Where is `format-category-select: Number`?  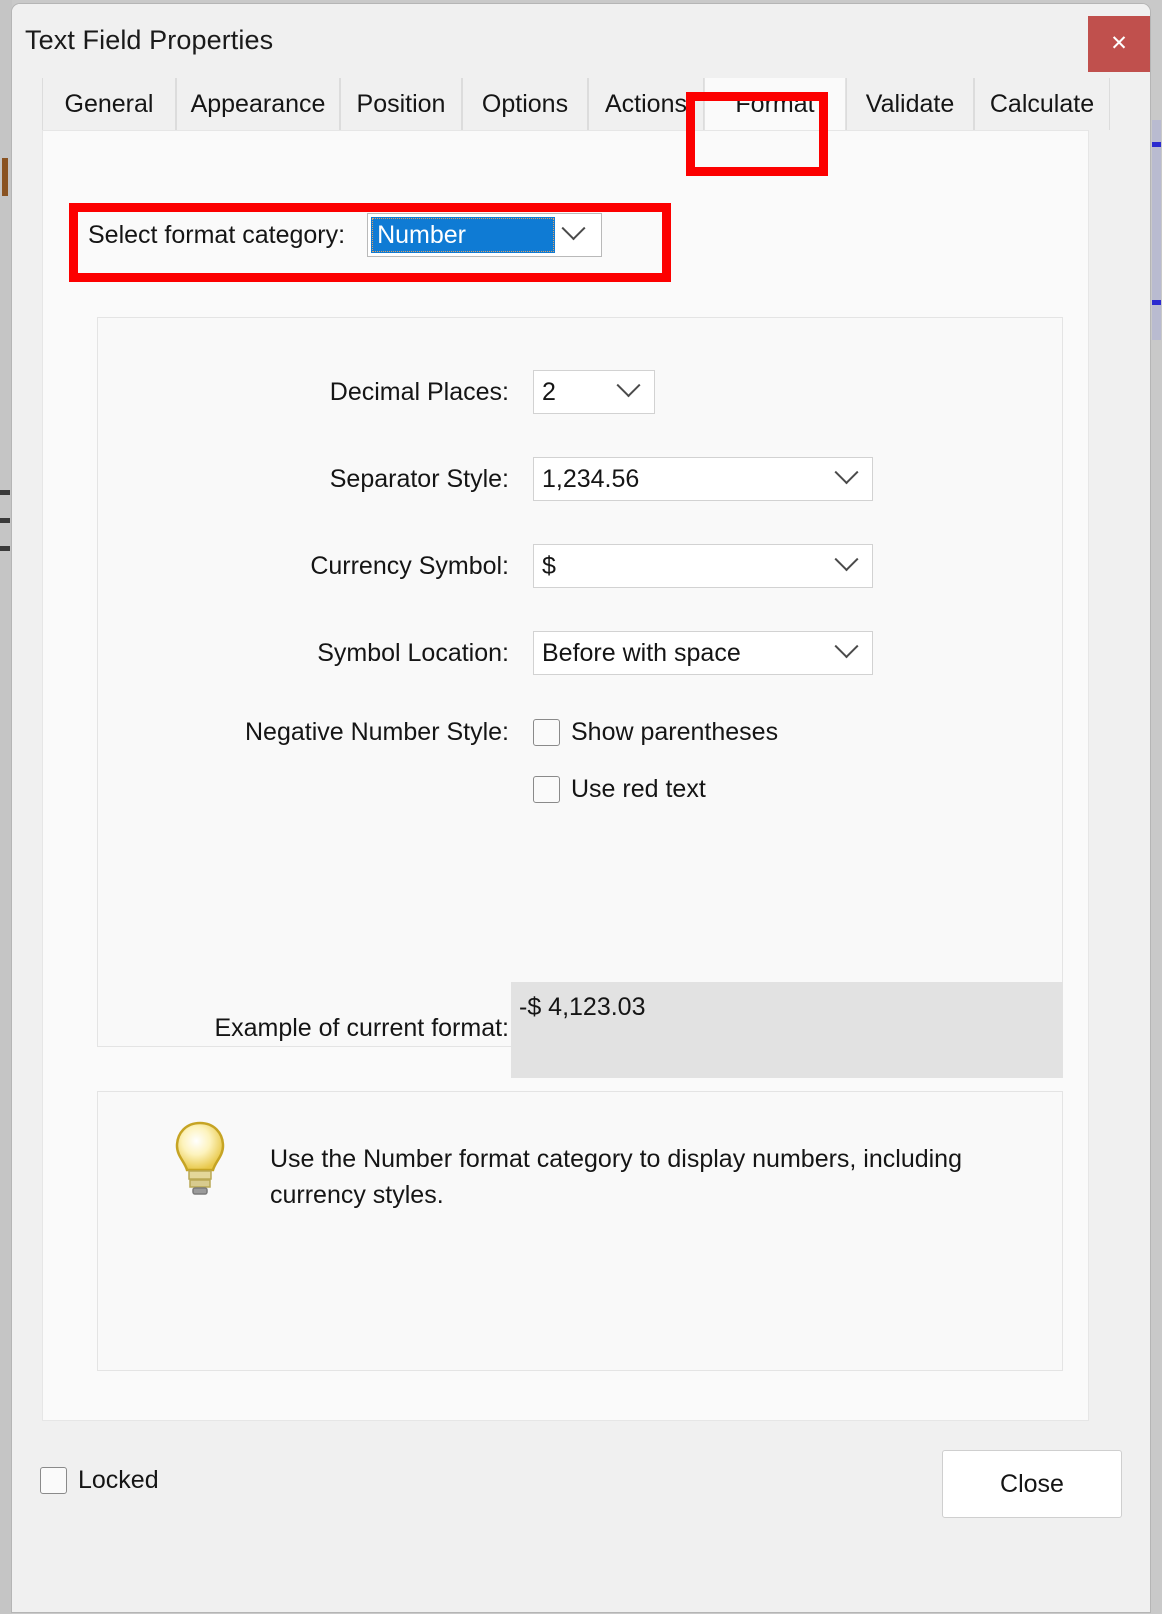
format-category-select: Number is located at coordinates (485, 235).